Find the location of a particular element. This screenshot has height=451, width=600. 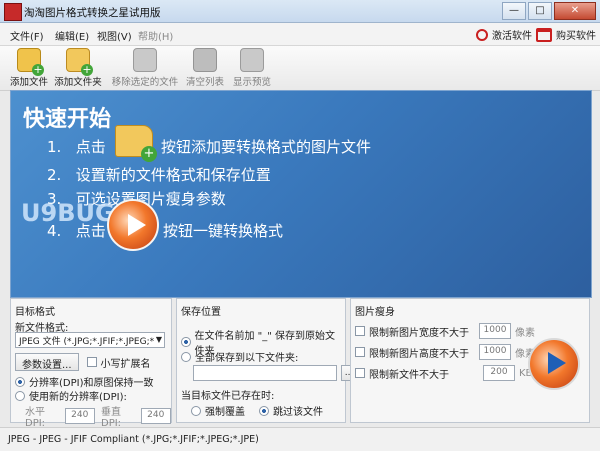

skip-radio is located at coordinates (264, 410).